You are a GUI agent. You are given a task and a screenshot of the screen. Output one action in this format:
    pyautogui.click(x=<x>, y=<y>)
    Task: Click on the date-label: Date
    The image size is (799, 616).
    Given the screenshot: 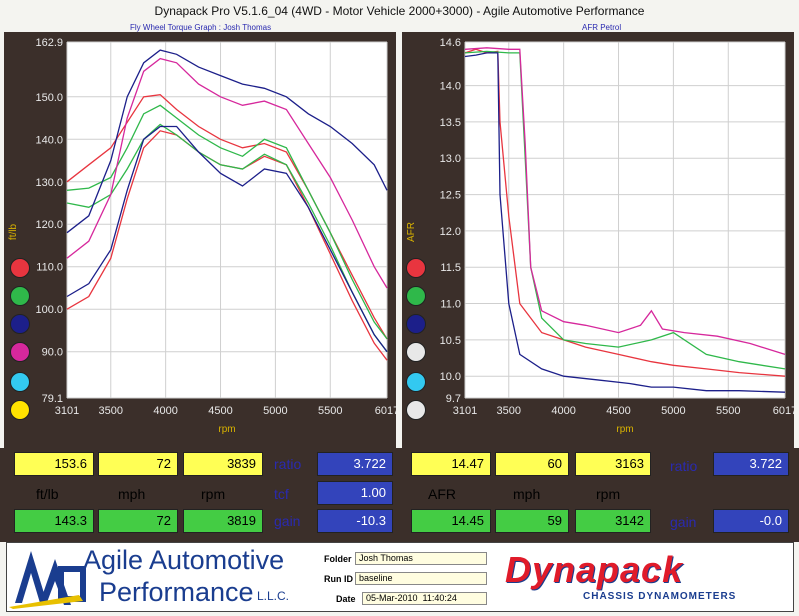 What is the action you would take?
    pyautogui.click(x=346, y=599)
    